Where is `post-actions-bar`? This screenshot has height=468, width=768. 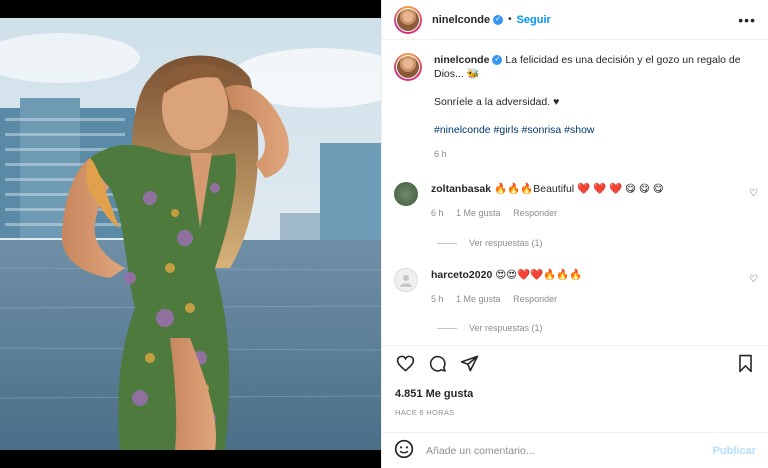
post-actions-bar is located at coordinates (575, 363).